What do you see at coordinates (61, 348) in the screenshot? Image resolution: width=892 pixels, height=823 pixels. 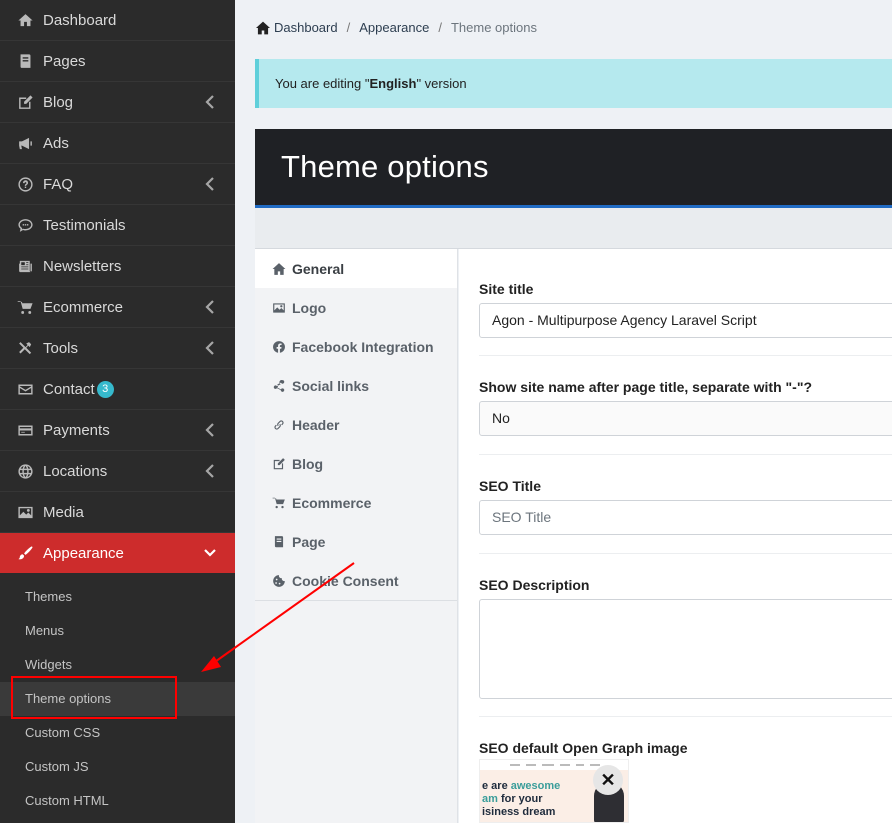 I see `sidebar-item-label: Tools` at bounding box center [61, 348].